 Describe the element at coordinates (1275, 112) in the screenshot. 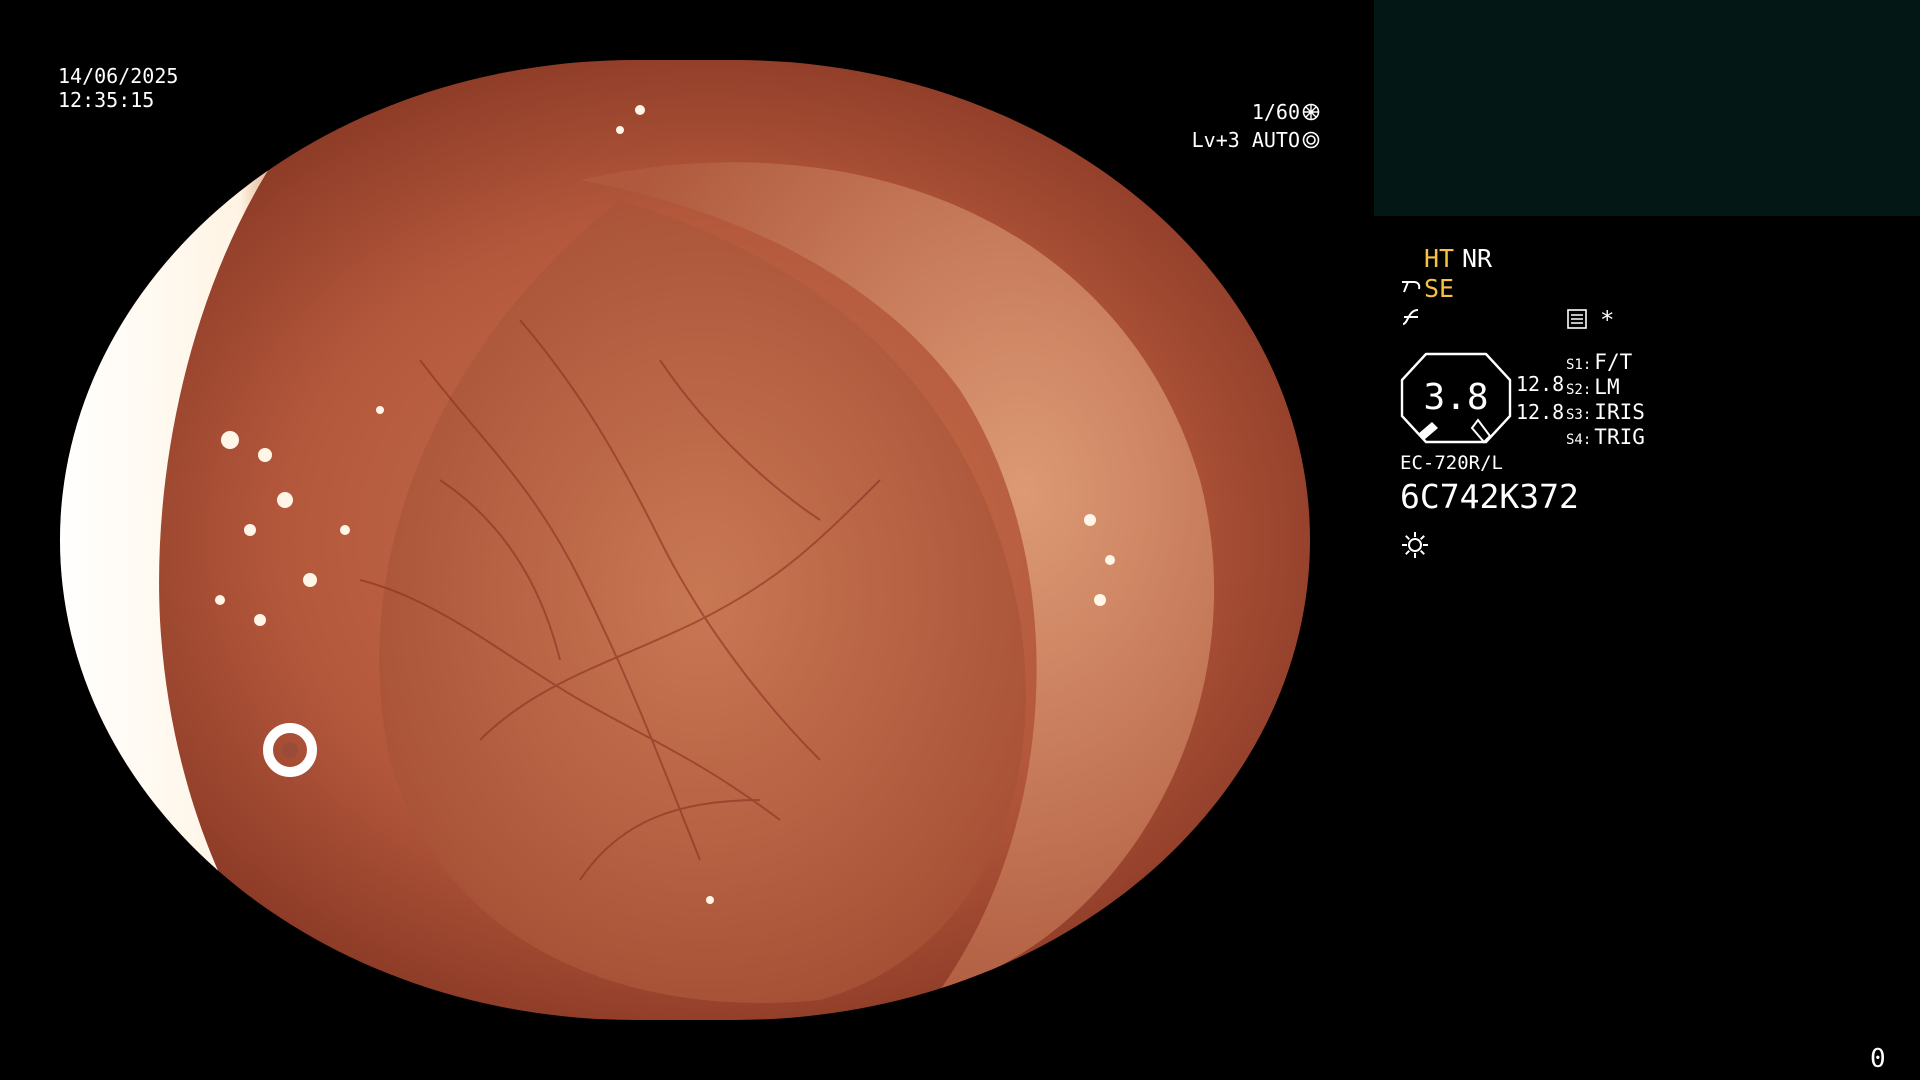

I see `shutter-value: 1/60` at that location.